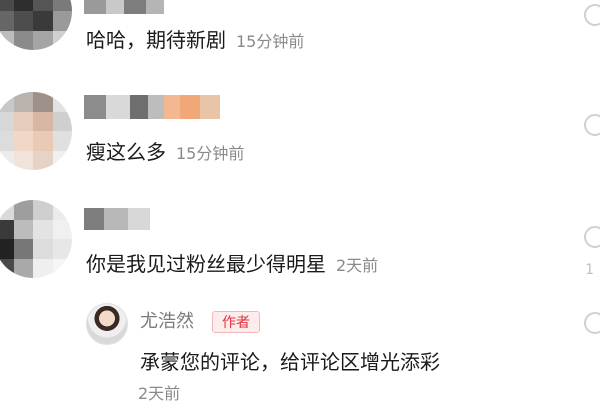  I want to click on comment-body: 瘦这么多, so click(126, 152).